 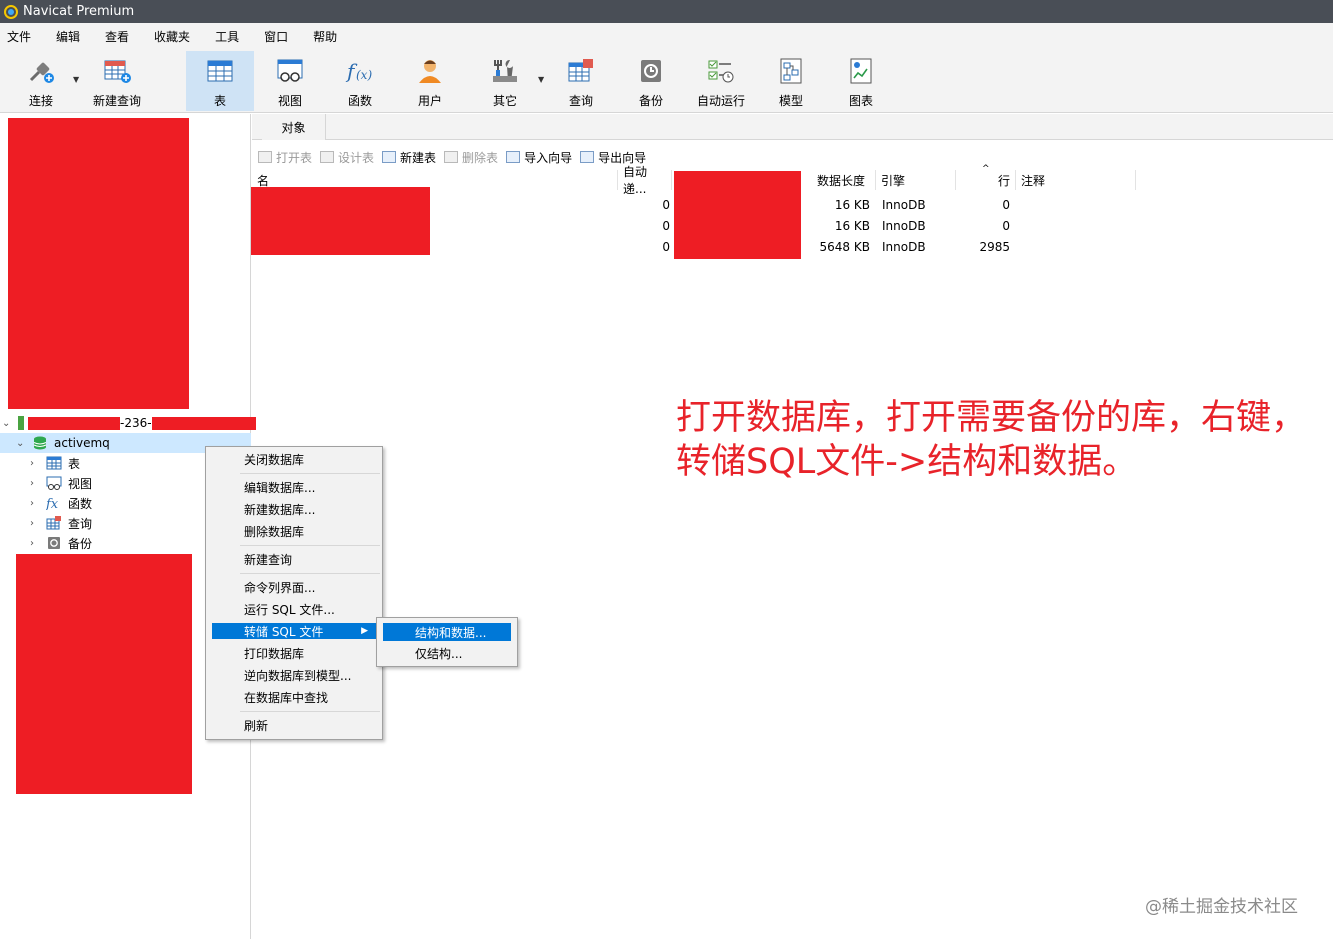 I want to click on menu-bar: 文件 编辑 查看 收藏夹 工具 窗口 帮助, so click(x=666, y=36).